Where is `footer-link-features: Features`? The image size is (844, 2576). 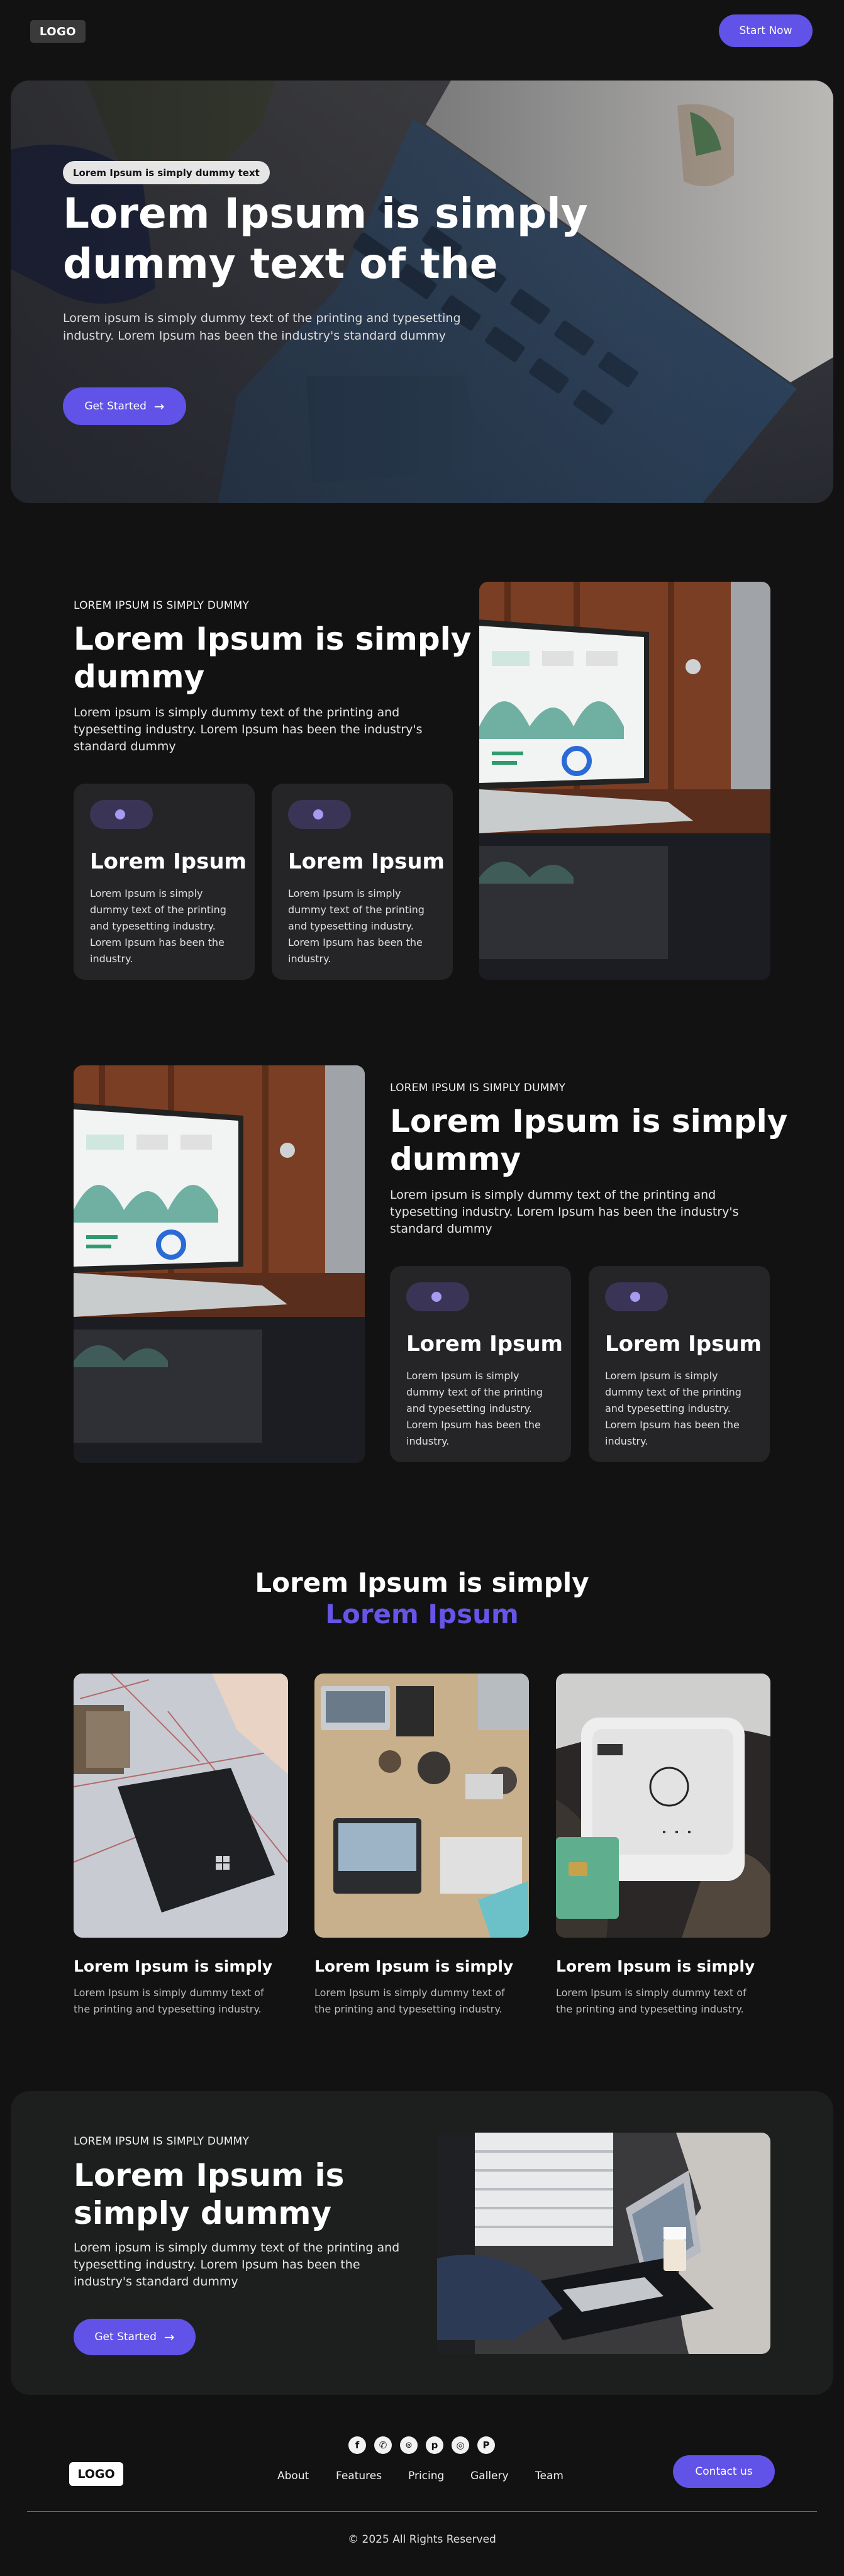
footer-link-features: Features is located at coordinates (359, 2476).